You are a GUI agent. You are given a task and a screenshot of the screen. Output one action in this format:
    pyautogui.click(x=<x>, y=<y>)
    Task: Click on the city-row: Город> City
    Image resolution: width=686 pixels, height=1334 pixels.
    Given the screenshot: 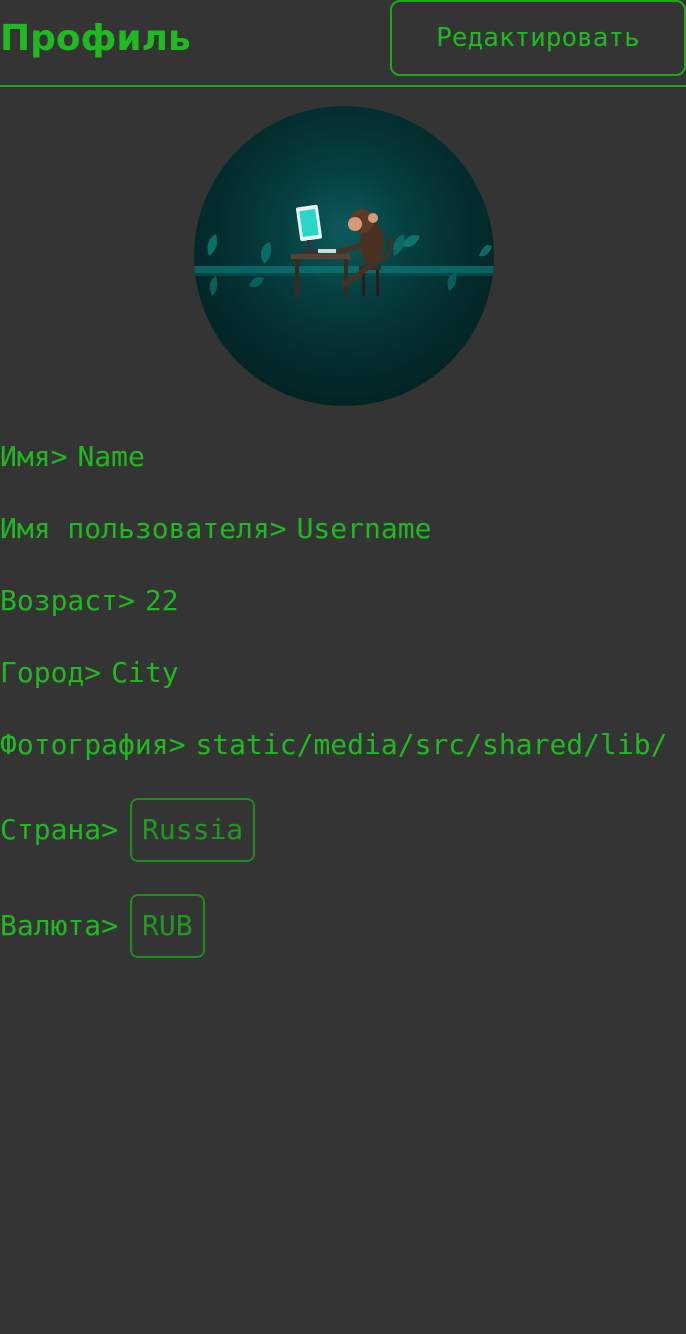 What is the action you would take?
    pyautogui.click(x=89, y=673)
    